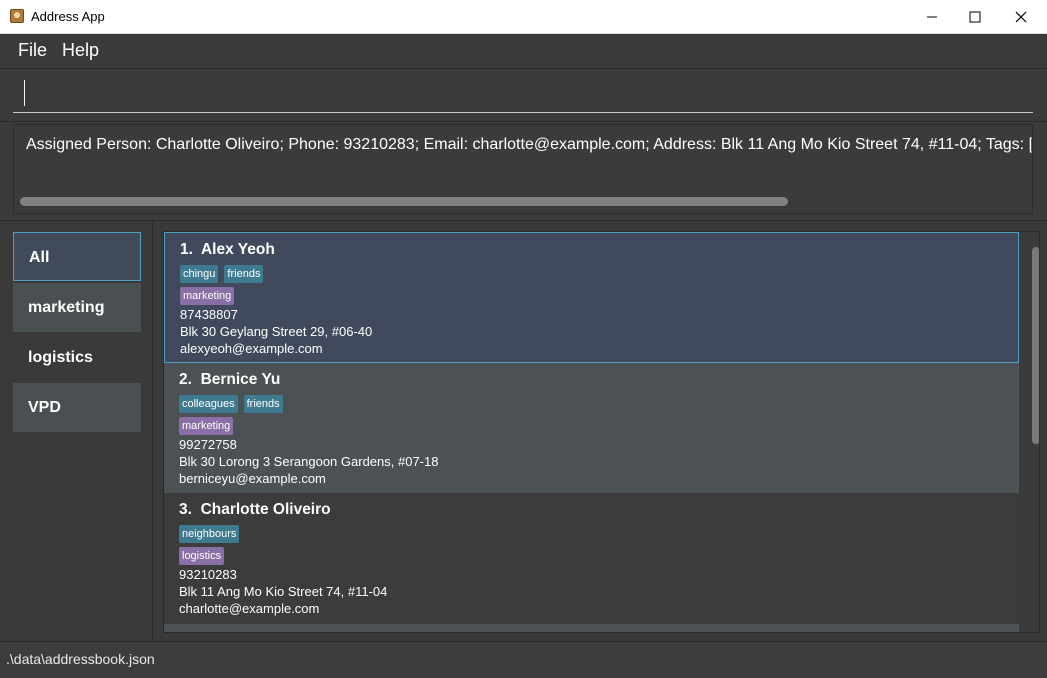 The image size is (1047, 678). Describe the element at coordinates (77, 256) in the screenshot. I see `group-button-all: All` at that location.